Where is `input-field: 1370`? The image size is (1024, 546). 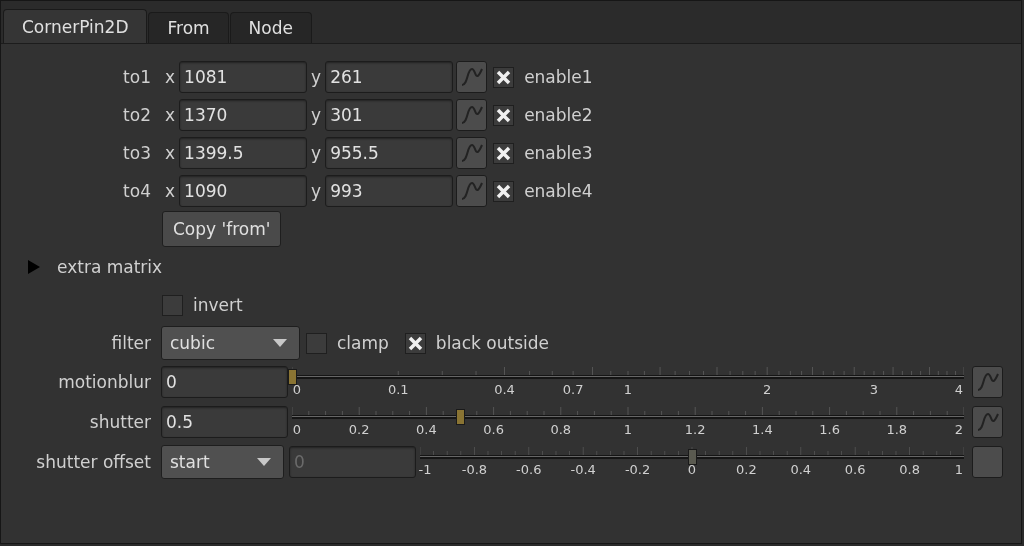
input-field: 1370 is located at coordinates (243, 115).